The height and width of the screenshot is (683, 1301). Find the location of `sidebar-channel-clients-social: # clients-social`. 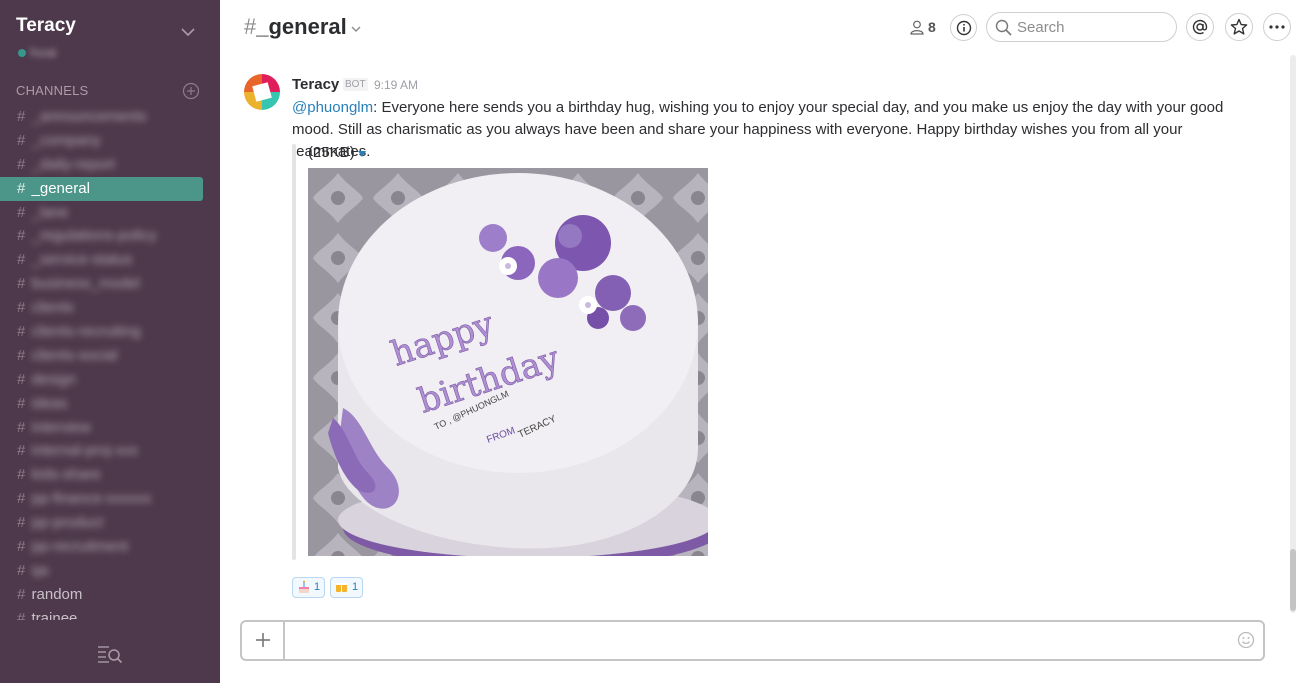

sidebar-channel-clients-social: # clients-social is located at coordinates (110, 356).